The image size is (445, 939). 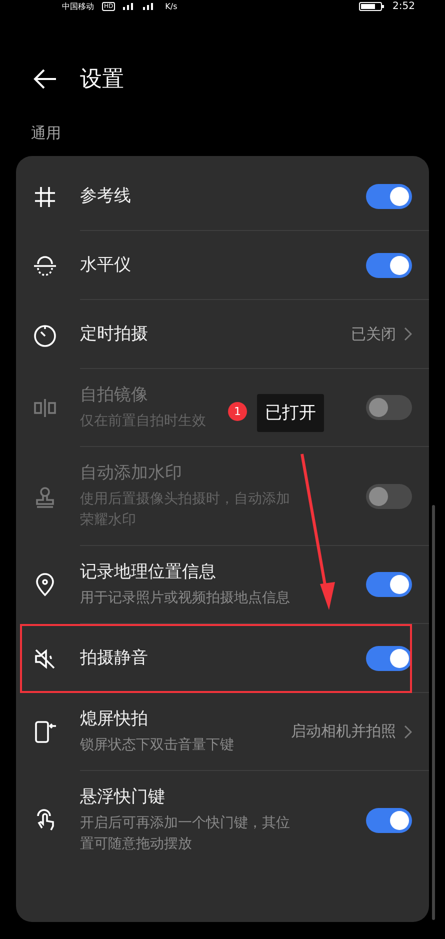 What do you see at coordinates (114, 395) in the screenshot?
I see `setting-label: 自拍镜像` at bounding box center [114, 395].